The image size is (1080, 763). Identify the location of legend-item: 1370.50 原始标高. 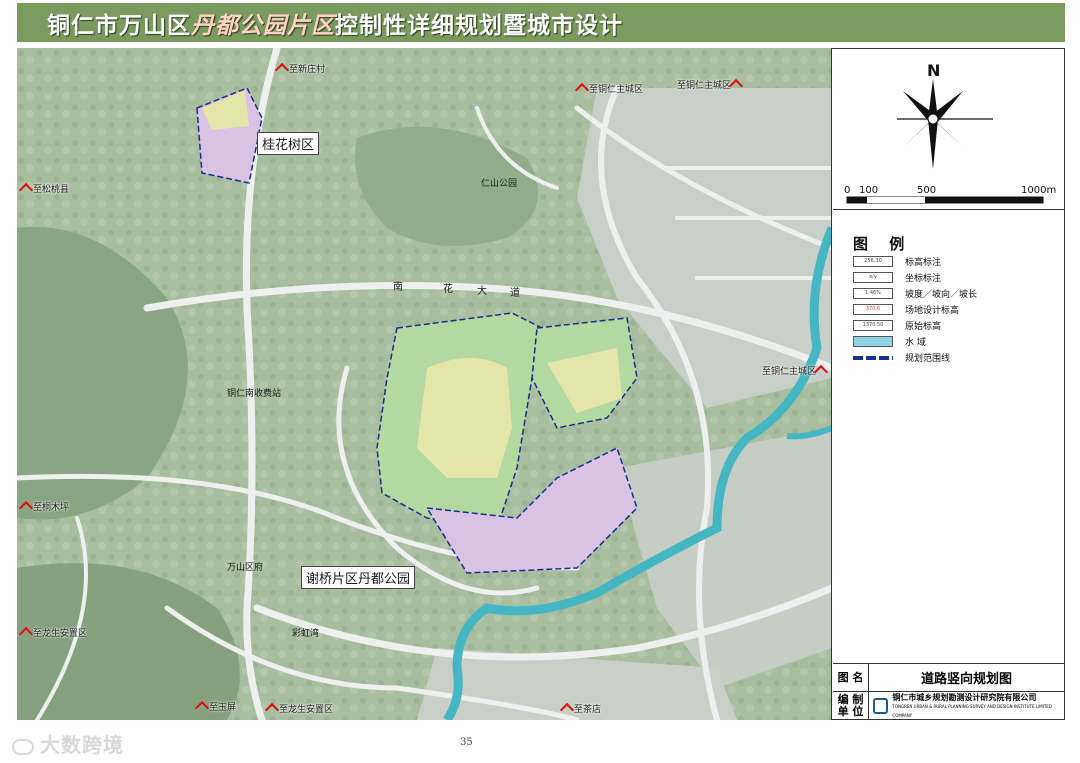
(897, 325).